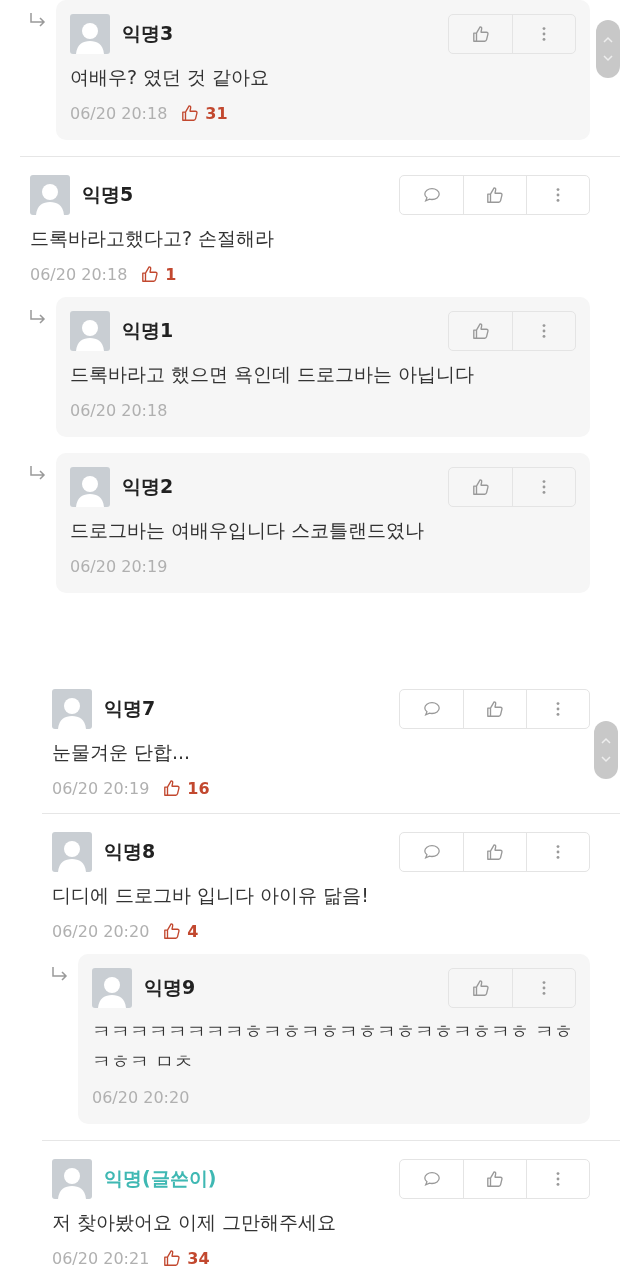 This screenshot has height=1280, width=640. I want to click on author-name: 익명1, so click(148, 330).